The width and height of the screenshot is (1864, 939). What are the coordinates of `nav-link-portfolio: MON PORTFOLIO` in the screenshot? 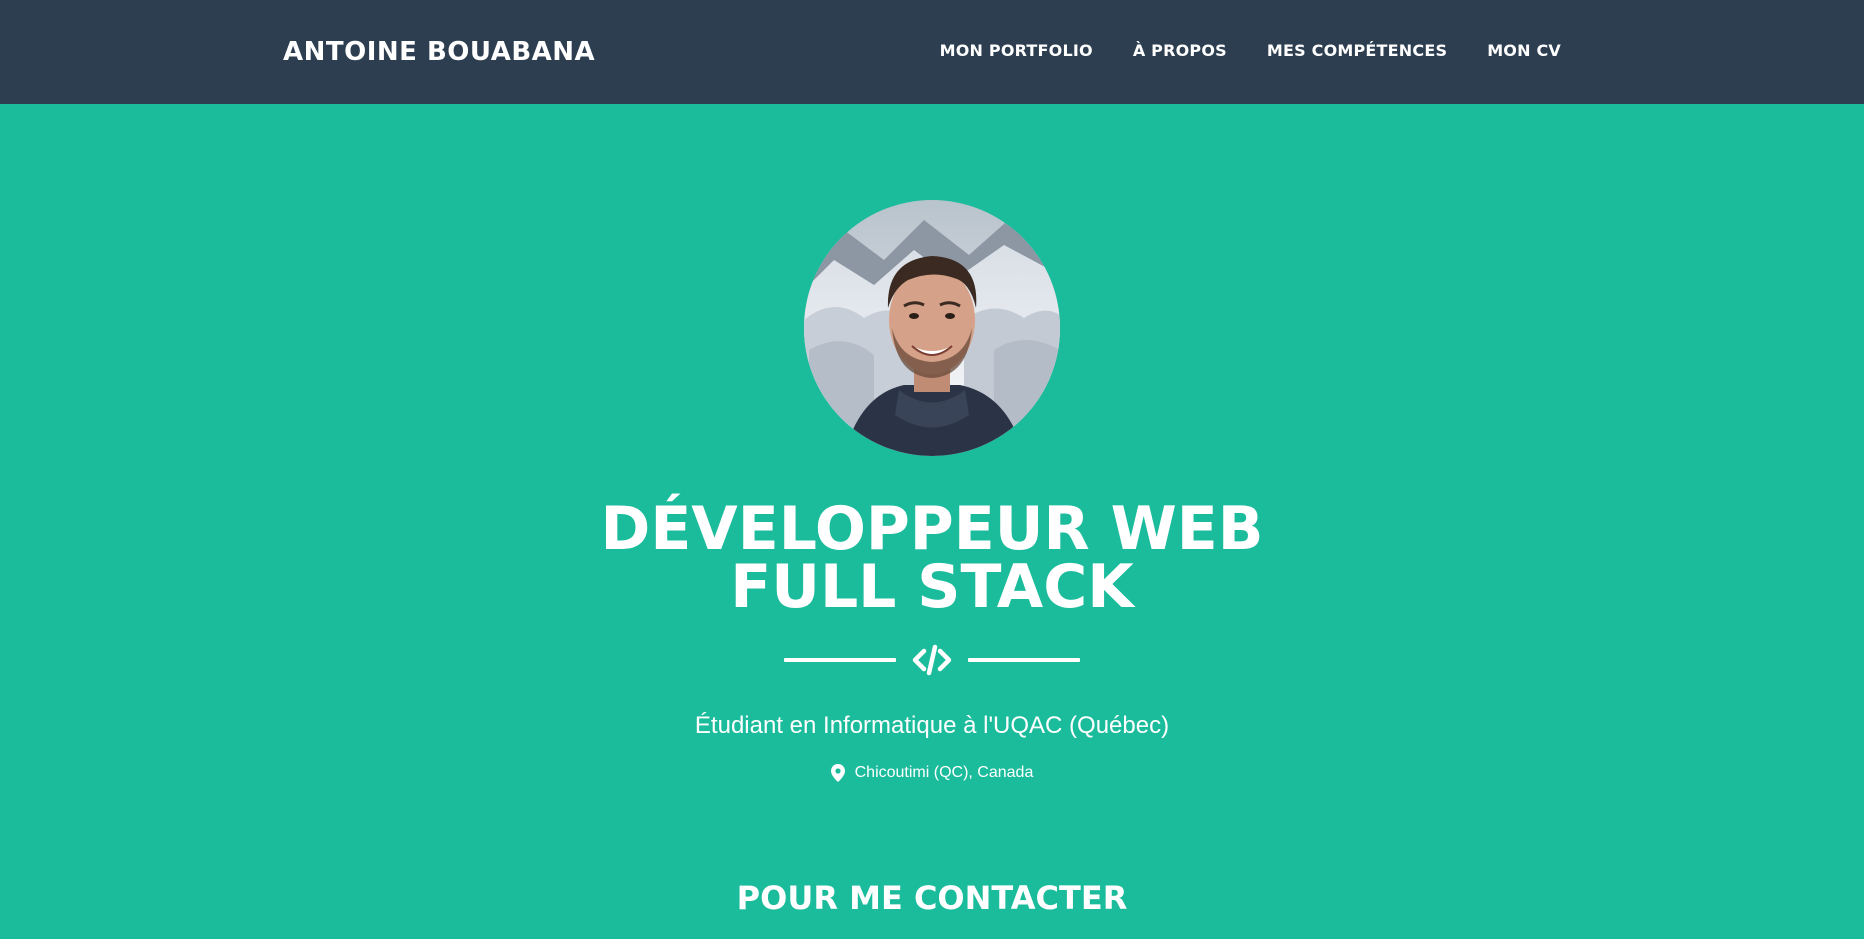 It's located at (1016, 50).